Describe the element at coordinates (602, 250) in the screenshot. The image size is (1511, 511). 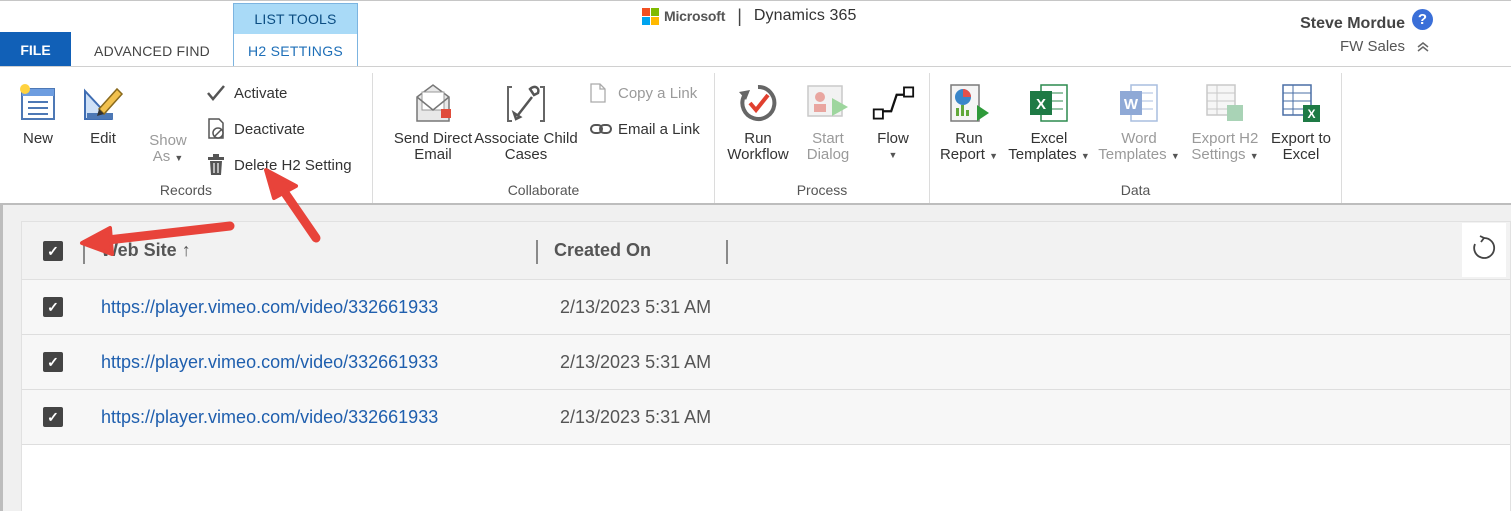
I see `column-header-created-on: Created On` at that location.